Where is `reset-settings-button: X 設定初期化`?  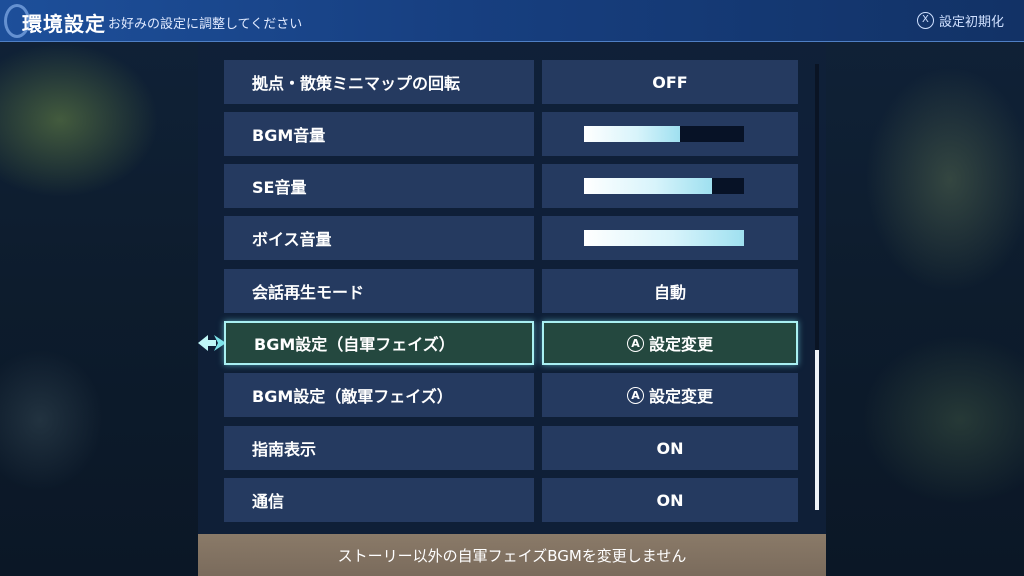
reset-settings-button: X 設定初期化 is located at coordinates (960, 20).